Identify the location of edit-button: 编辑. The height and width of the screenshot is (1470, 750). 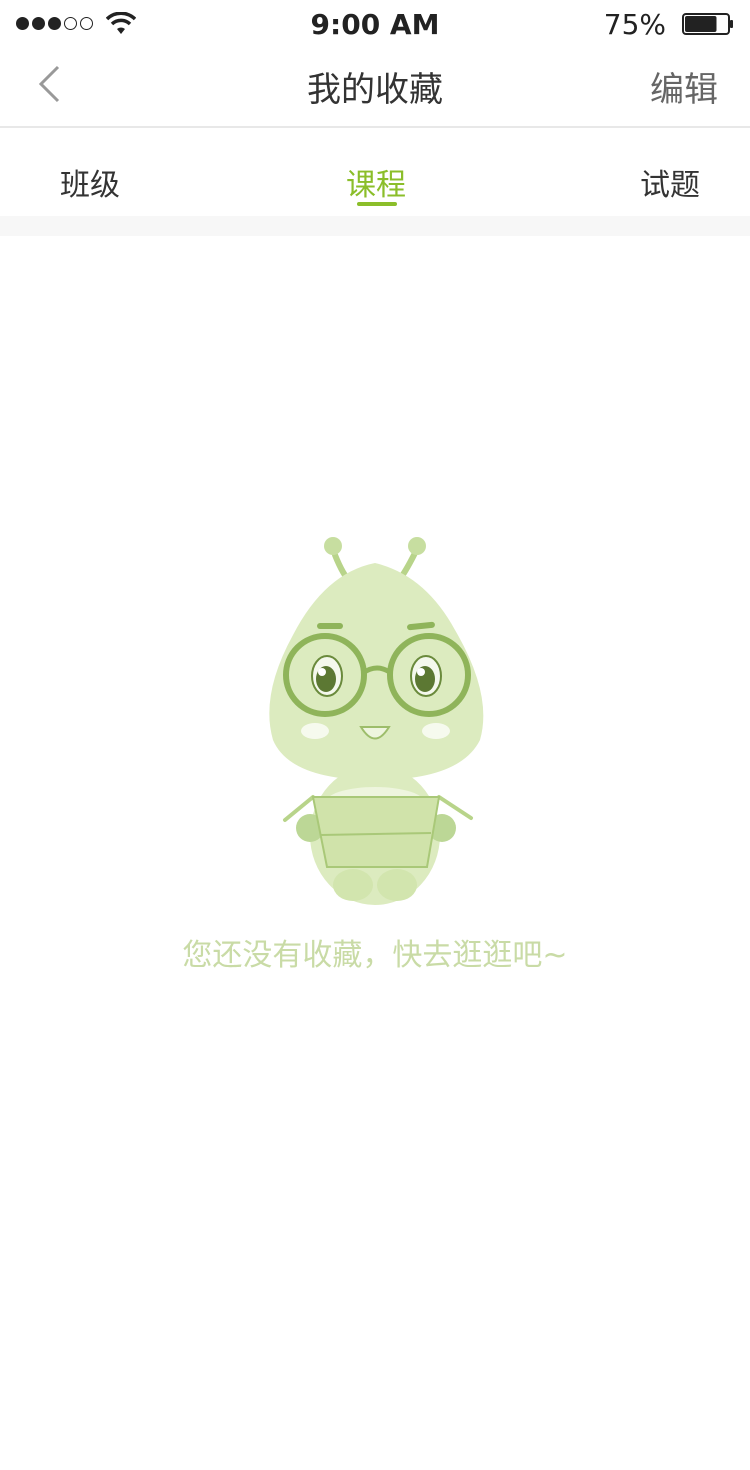
(684, 86).